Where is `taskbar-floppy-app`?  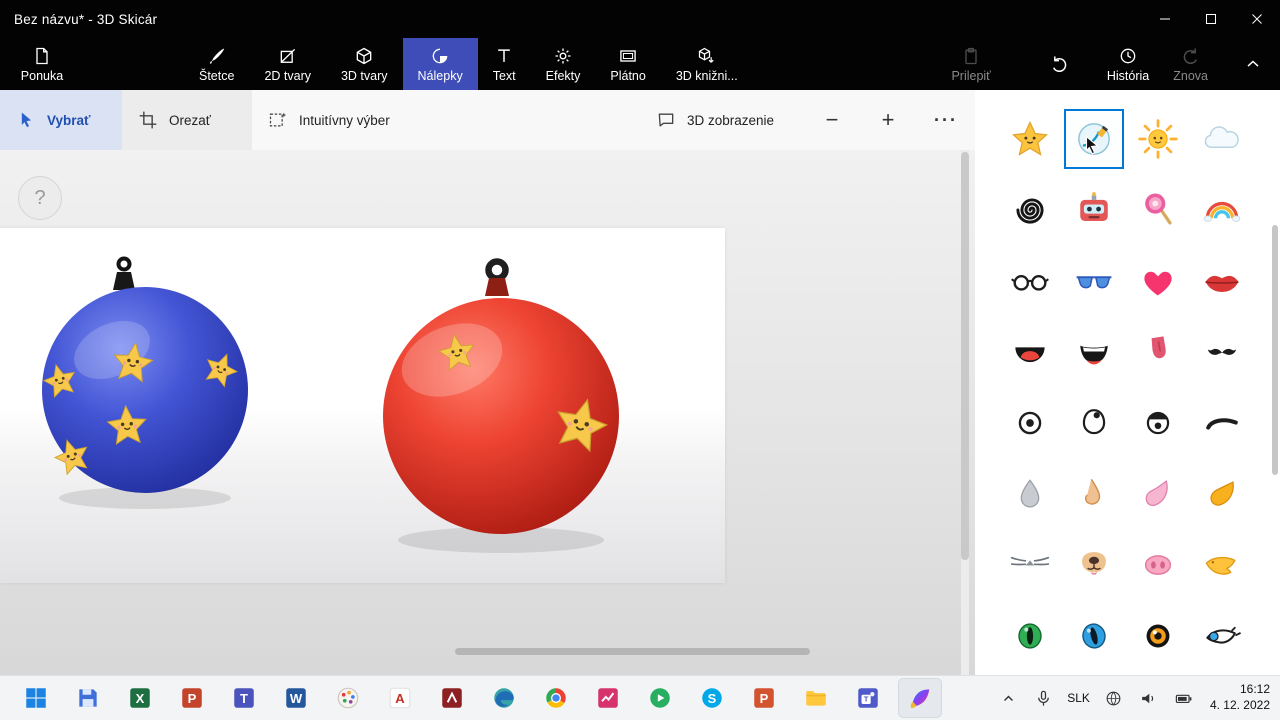 taskbar-floppy-app is located at coordinates (88, 698).